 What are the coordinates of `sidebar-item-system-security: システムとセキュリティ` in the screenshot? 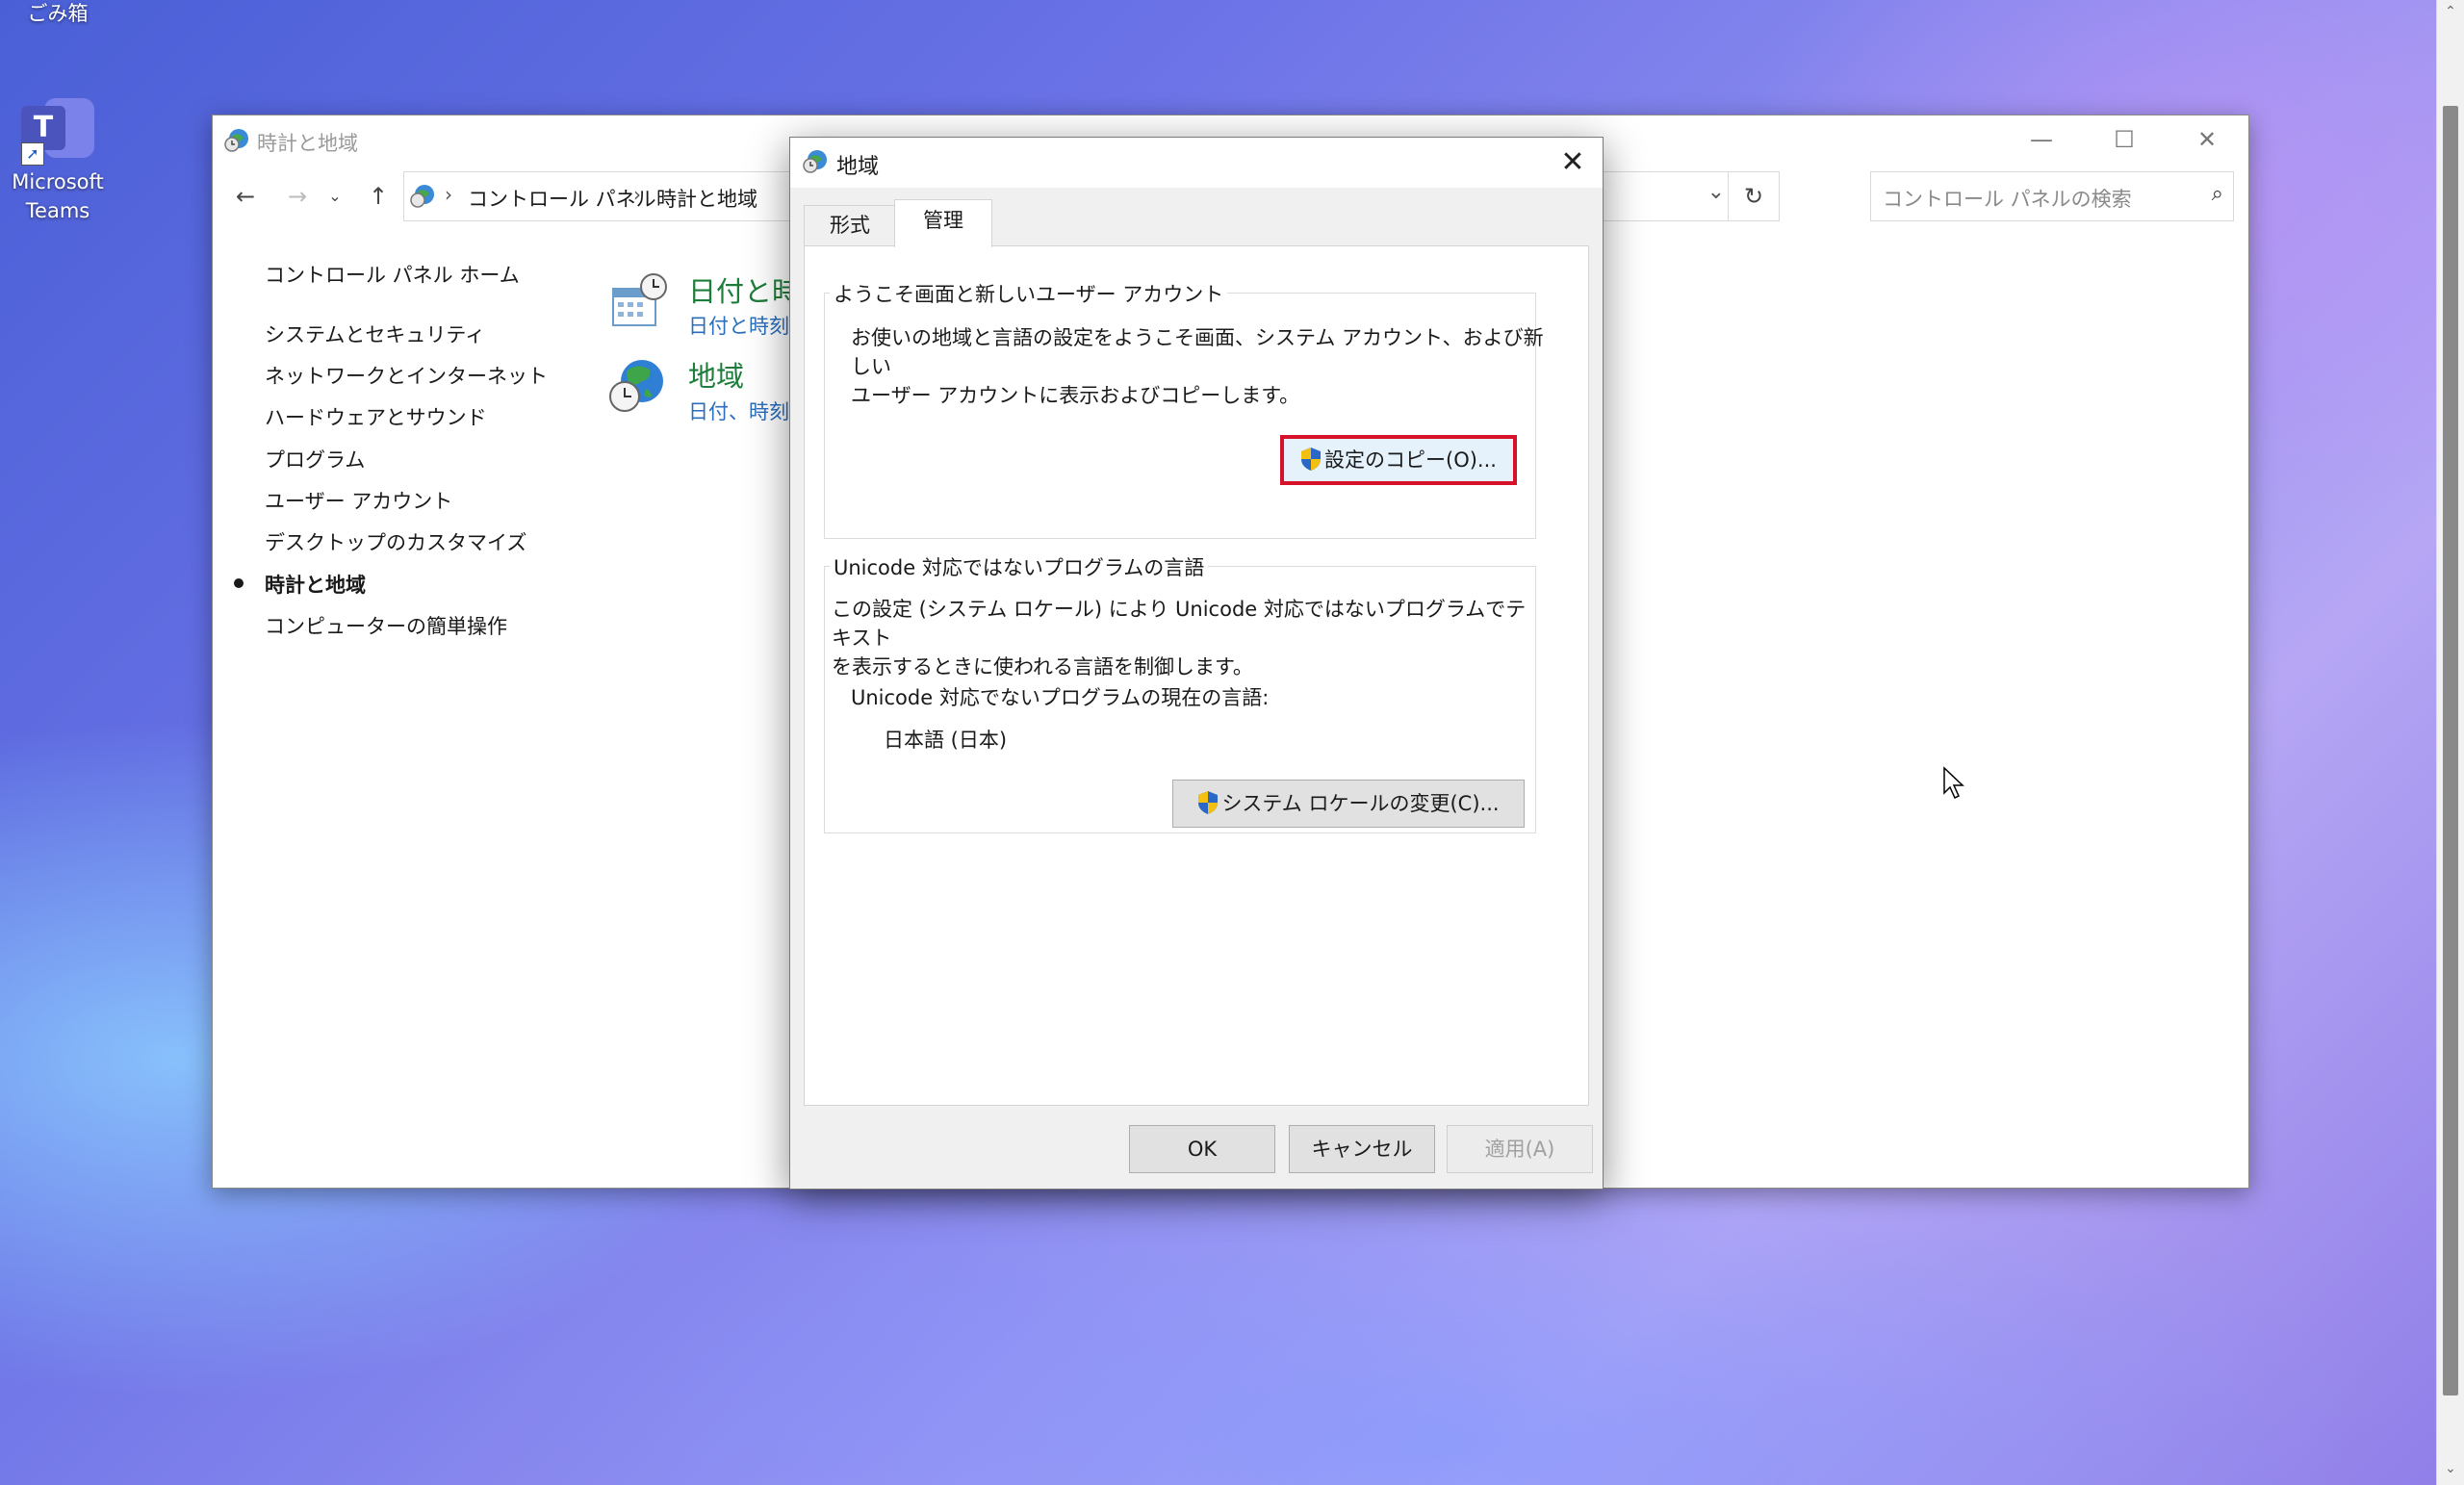 It's located at (375, 334).